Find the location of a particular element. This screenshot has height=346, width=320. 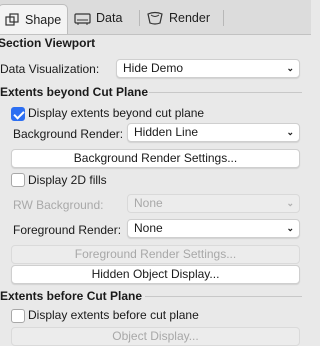

background-render-label: Background Render: is located at coordinates (68, 134).